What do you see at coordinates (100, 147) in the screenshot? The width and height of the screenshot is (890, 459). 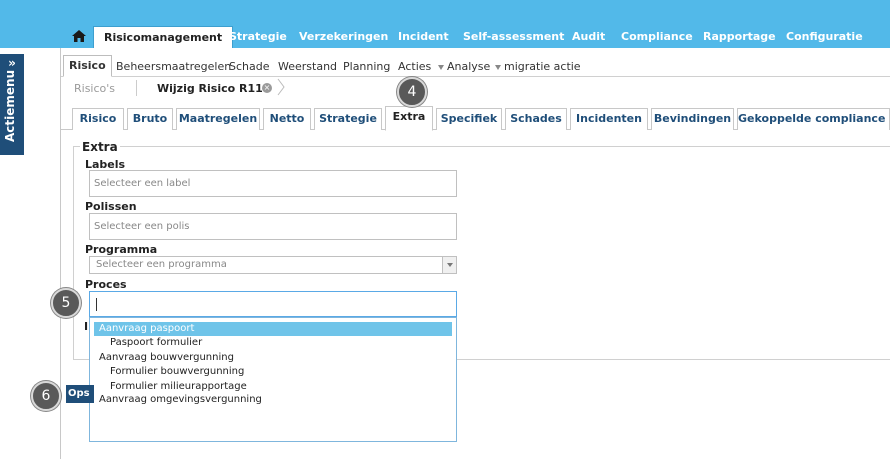 I see `fieldset-legend: Extra` at bounding box center [100, 147].